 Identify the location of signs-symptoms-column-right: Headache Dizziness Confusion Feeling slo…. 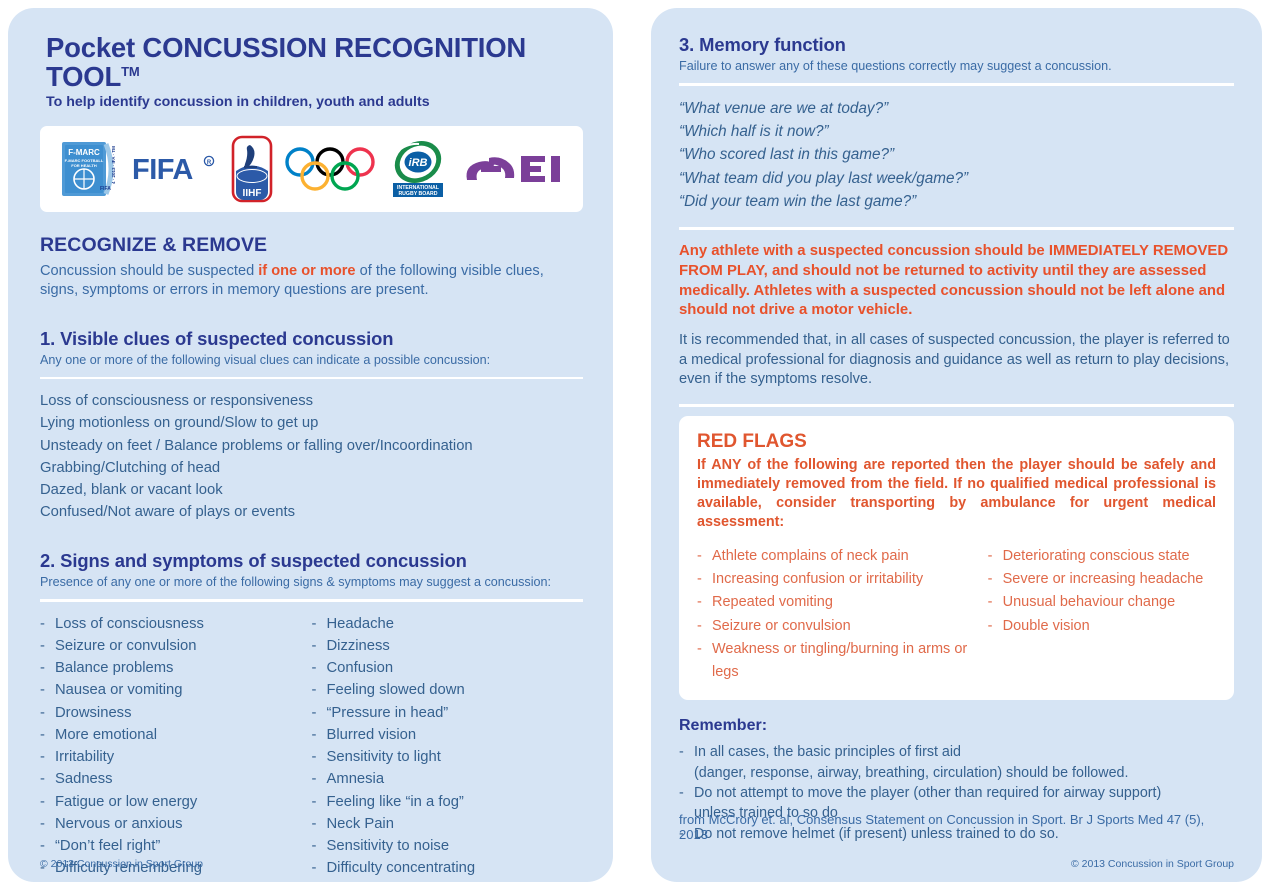
(448, 746).